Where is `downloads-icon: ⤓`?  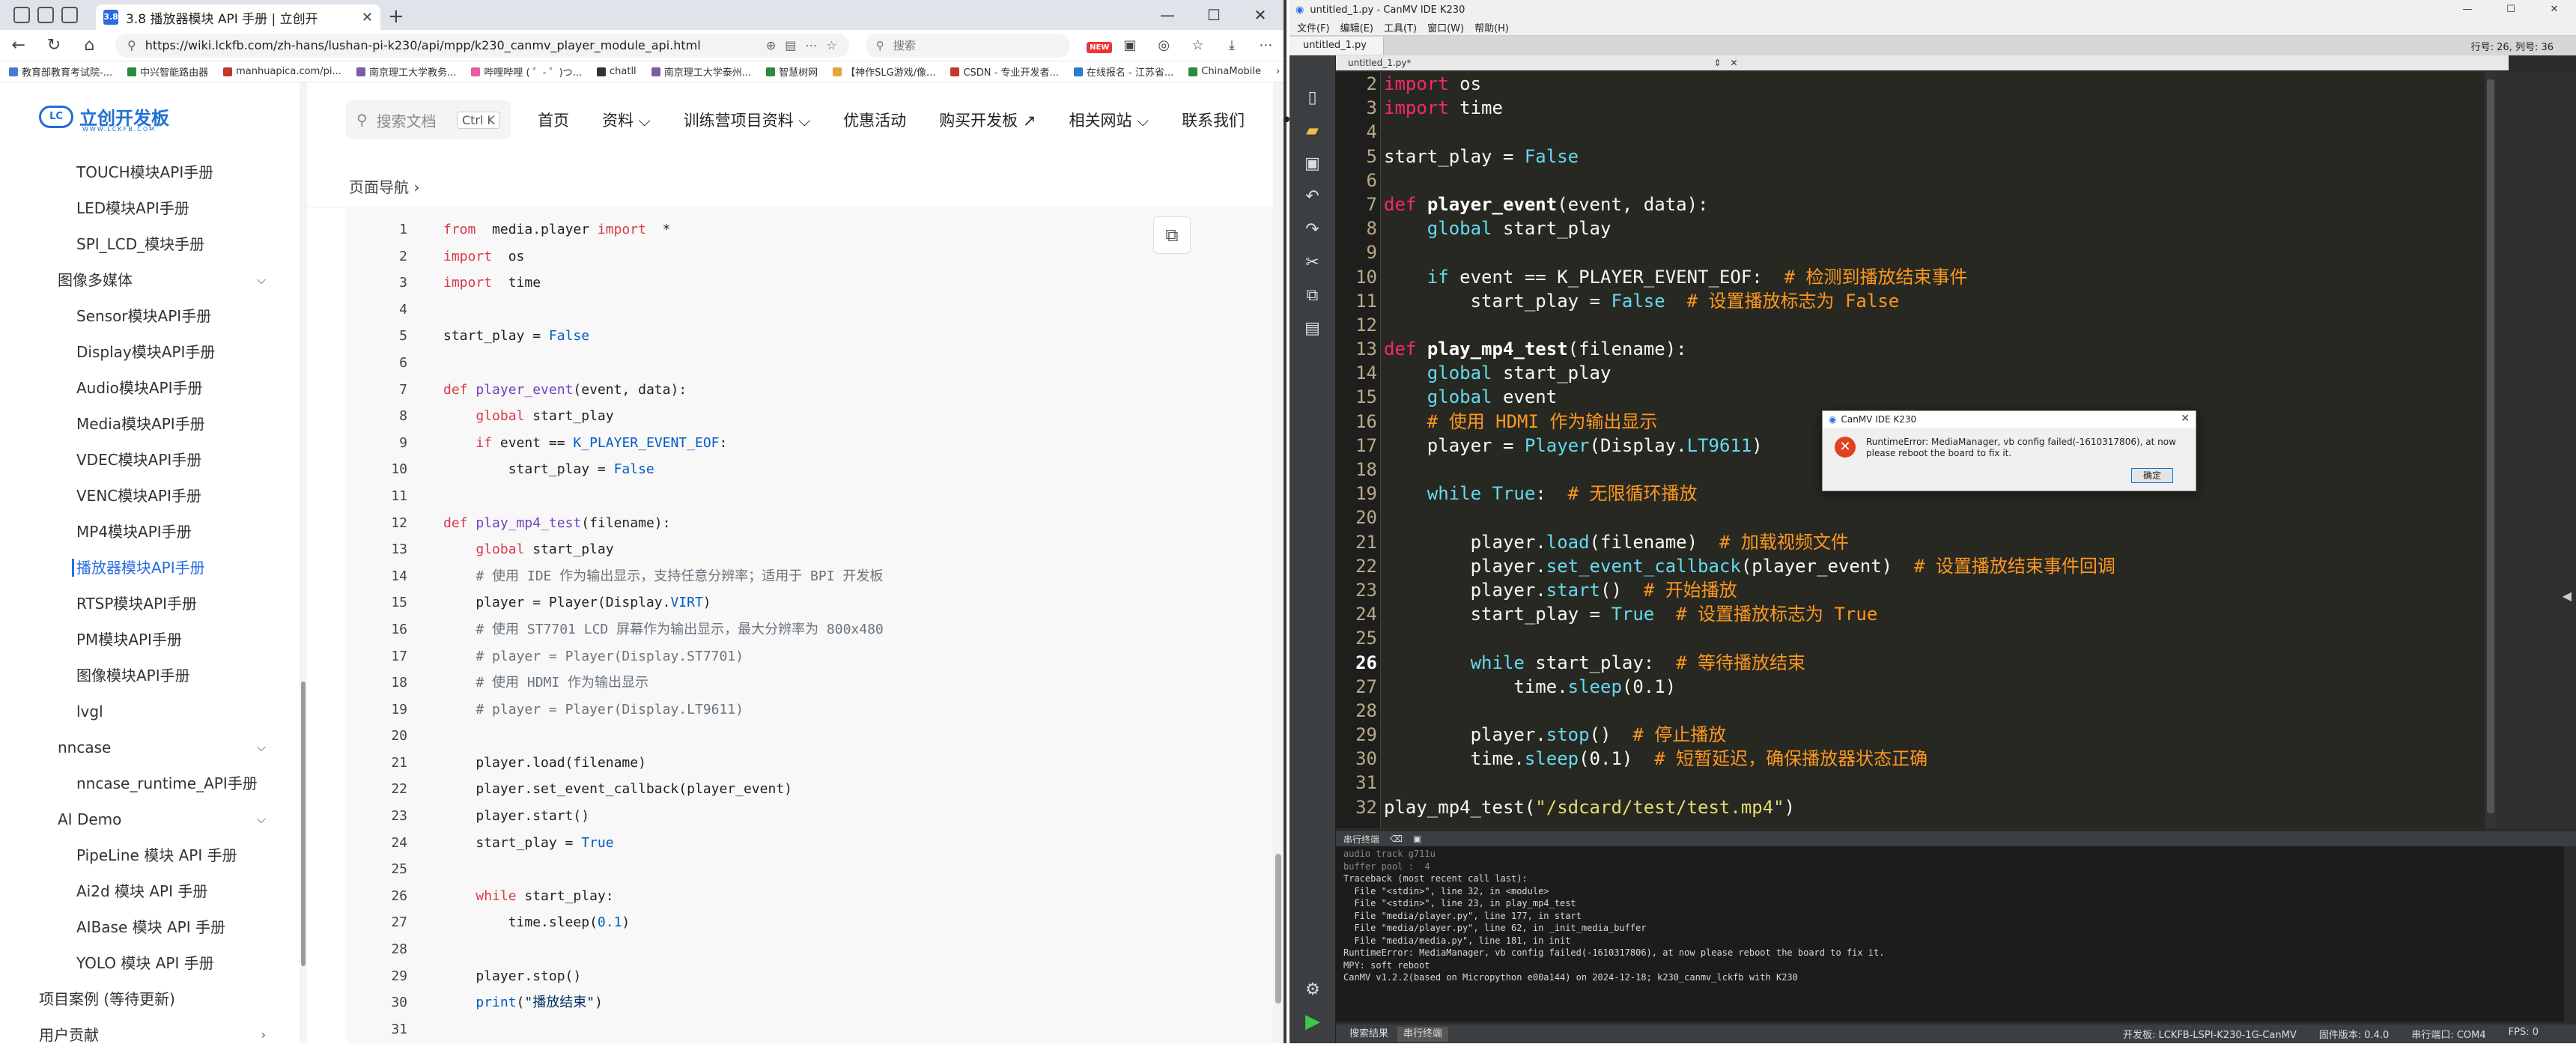 downloads-icon: ⤓ is located at coordinates (1231, 45).